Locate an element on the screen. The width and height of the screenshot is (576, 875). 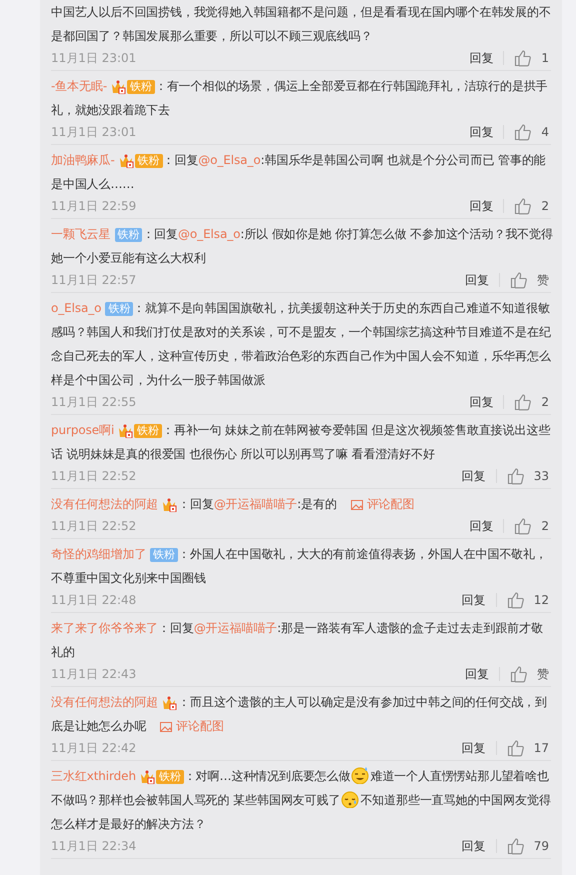
like-button: 79 is located at coordinates (528, 846).